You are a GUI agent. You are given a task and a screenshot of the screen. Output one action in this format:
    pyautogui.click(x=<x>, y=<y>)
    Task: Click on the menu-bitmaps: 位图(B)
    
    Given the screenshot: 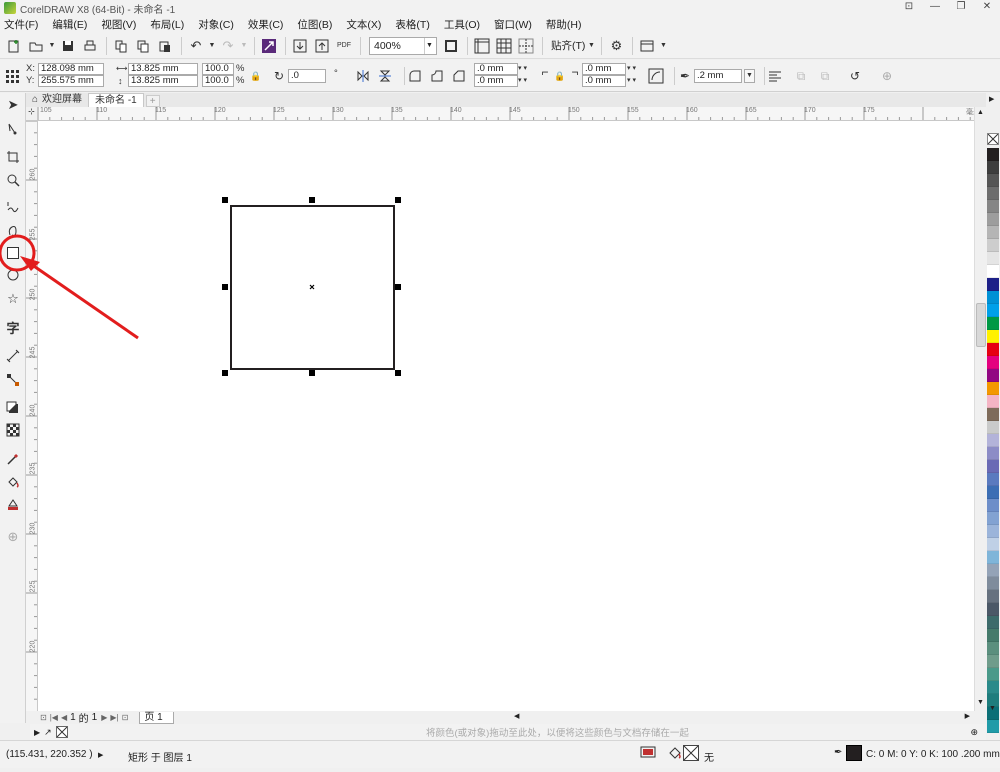 What is the action you would take?
    pyautogui.click(x=314, y=24)
    